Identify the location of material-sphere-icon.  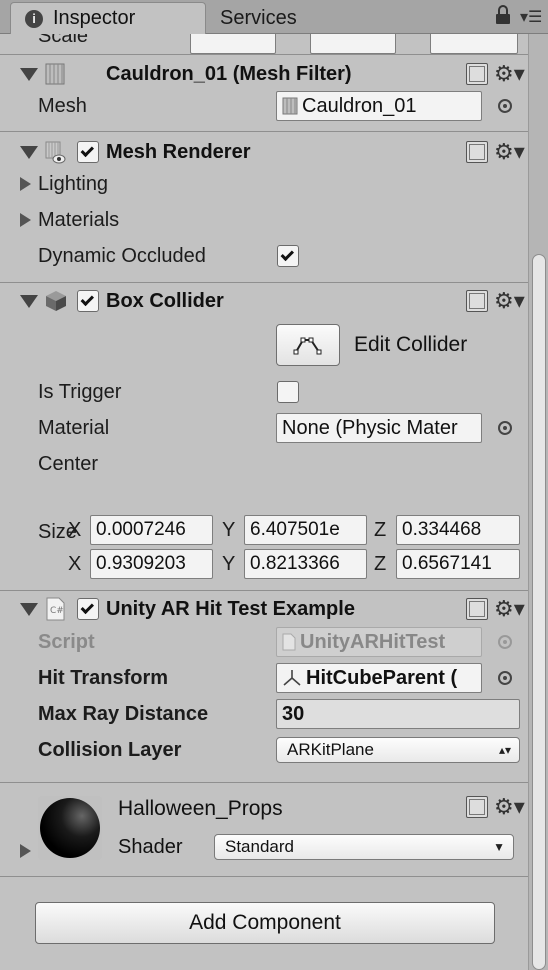
(70, 828).